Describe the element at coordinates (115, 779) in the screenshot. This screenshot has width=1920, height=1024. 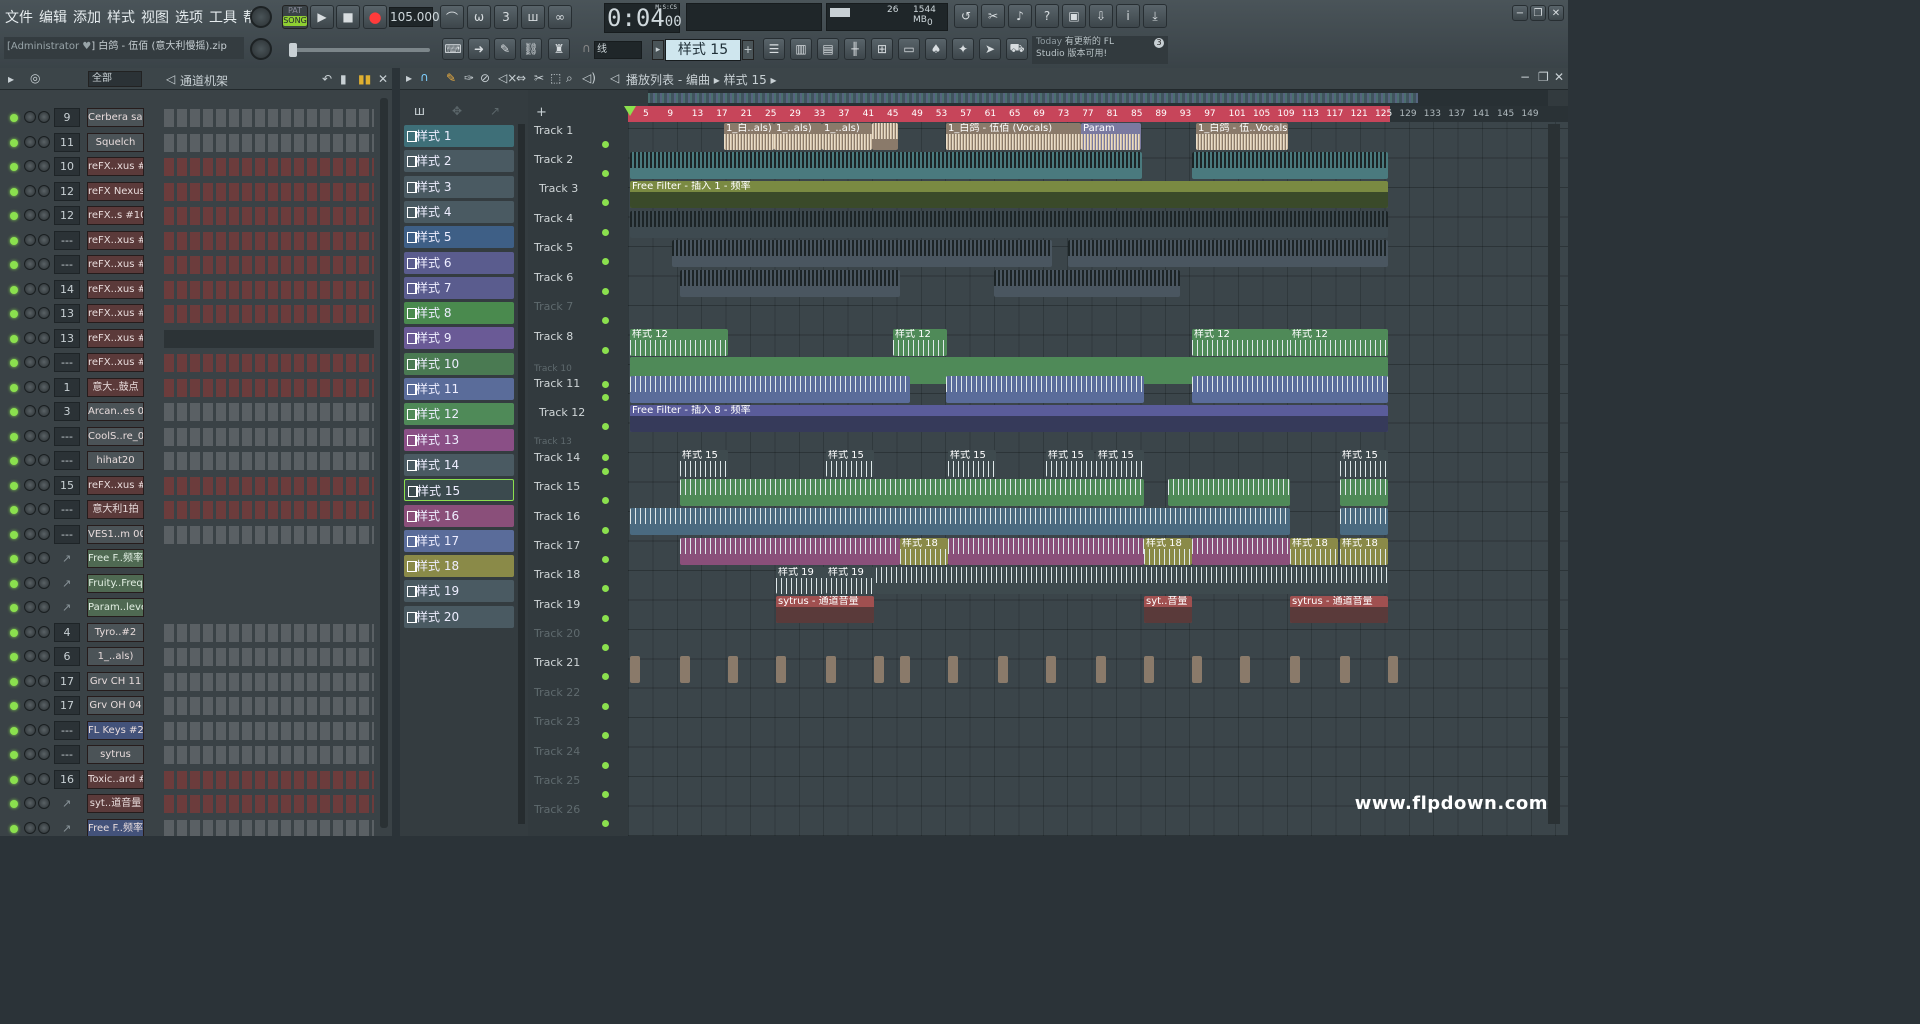
I see `channel-name-button: Toxic..ard #2` at that location.